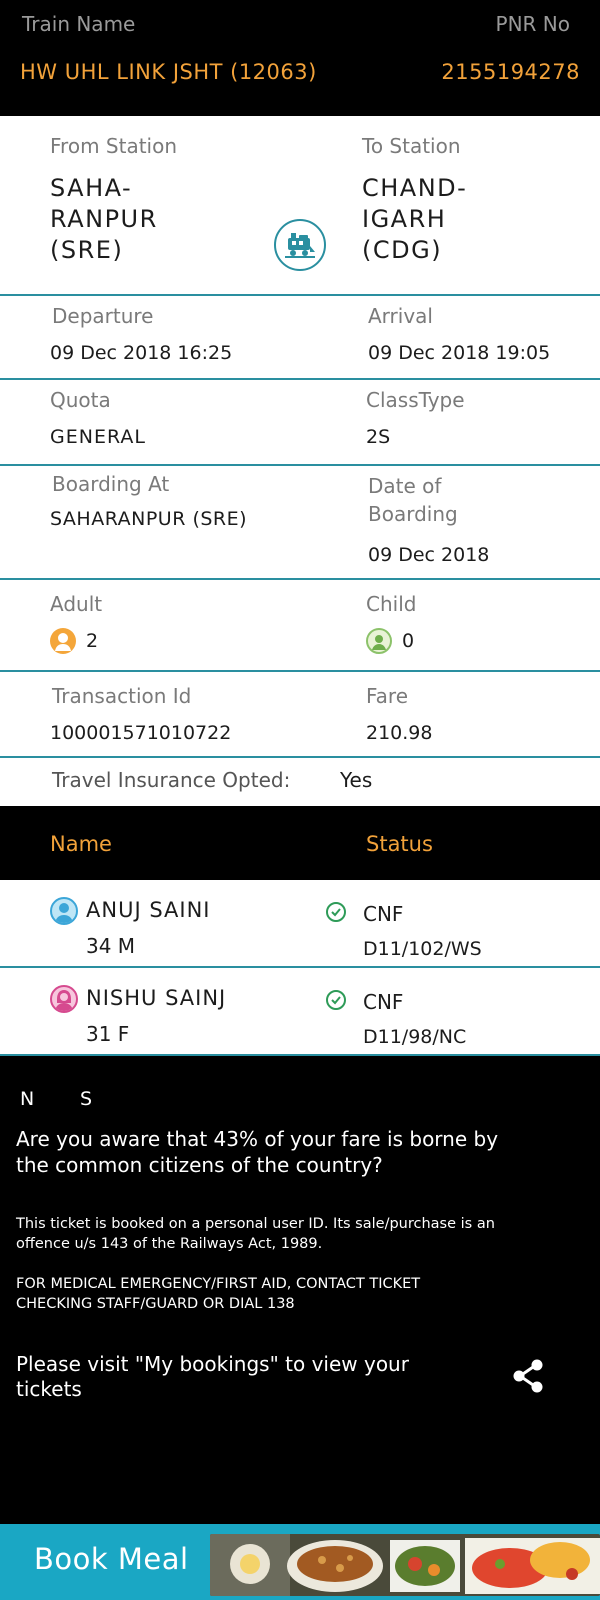 The height and width of the screenshot is (1600, 600). Describe the element at coordinates (415, 400) in the screenshot. I see `class-type-label: ClassType` at that location.